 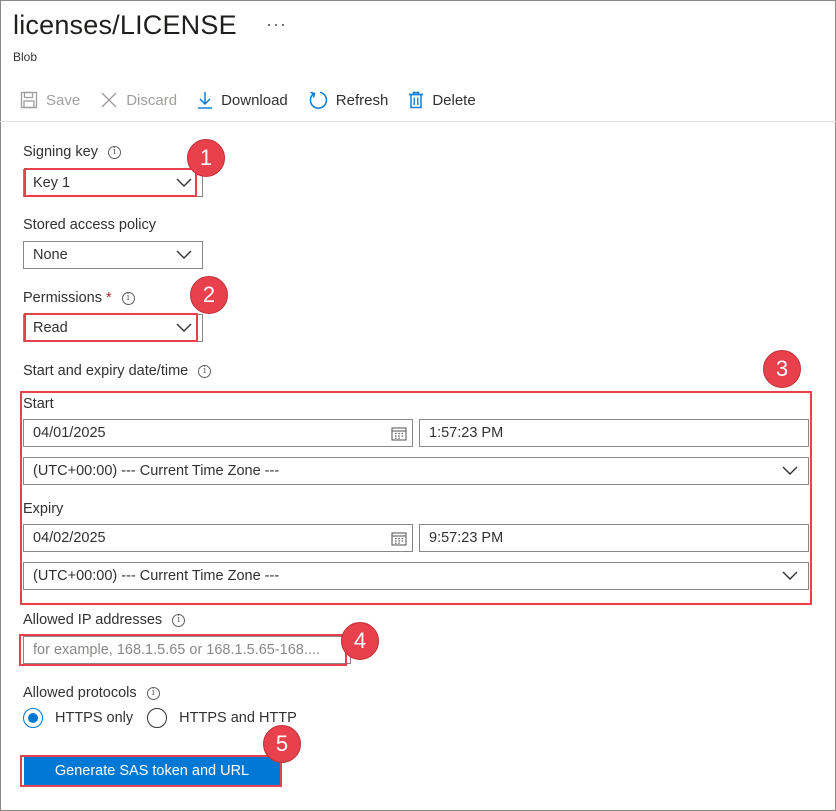 I want to click on download-icon, so click(x=205, y=100).